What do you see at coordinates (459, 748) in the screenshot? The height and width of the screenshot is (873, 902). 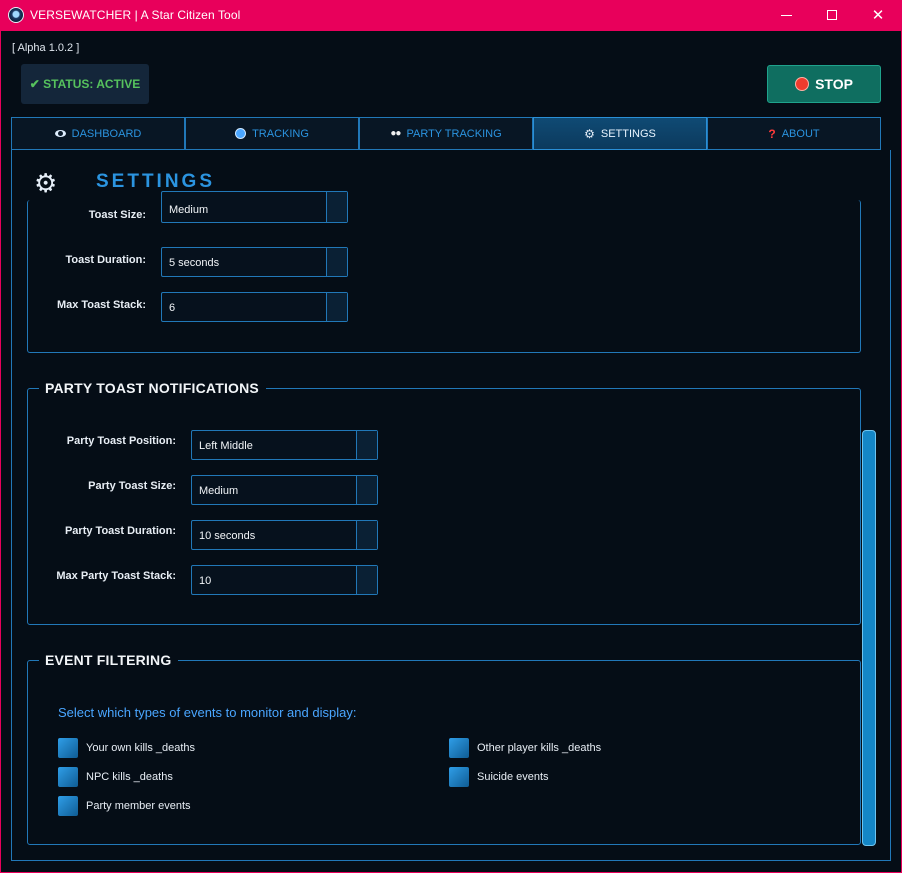 I see `other-player-kills-checkbox` at bounding box center [459, 748].